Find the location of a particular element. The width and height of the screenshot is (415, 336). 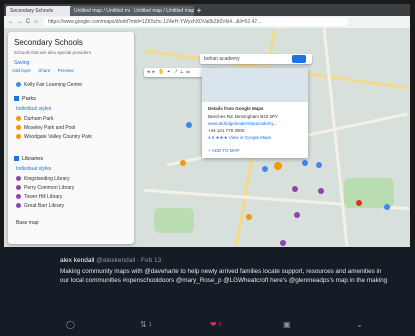

author-name: alex kendall is located at coordinates (77, 260).